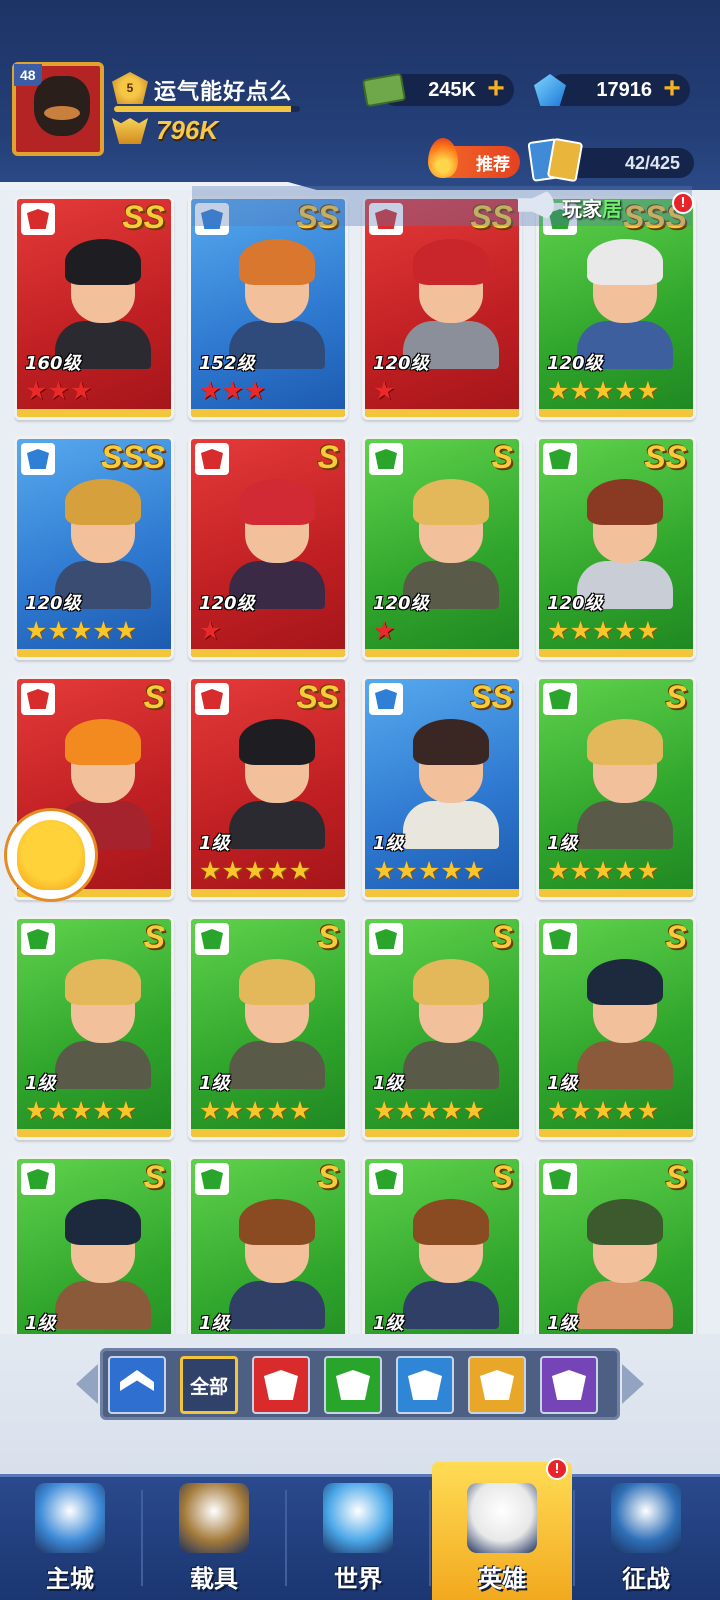  I want to click on nav-tab-4: 征战, so click(646, 1537).